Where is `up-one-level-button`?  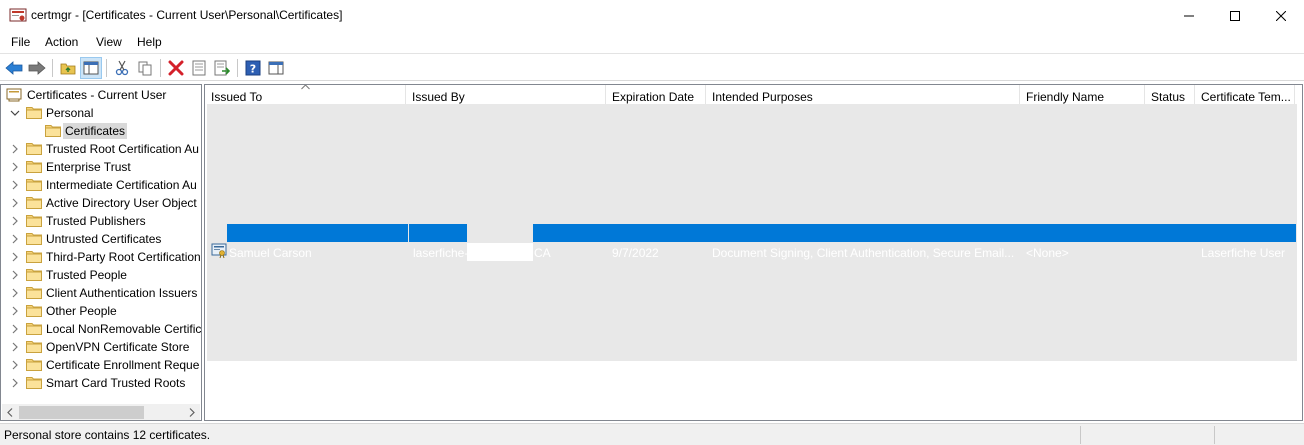 up-one-level-button is located at coordinates (68, 68).